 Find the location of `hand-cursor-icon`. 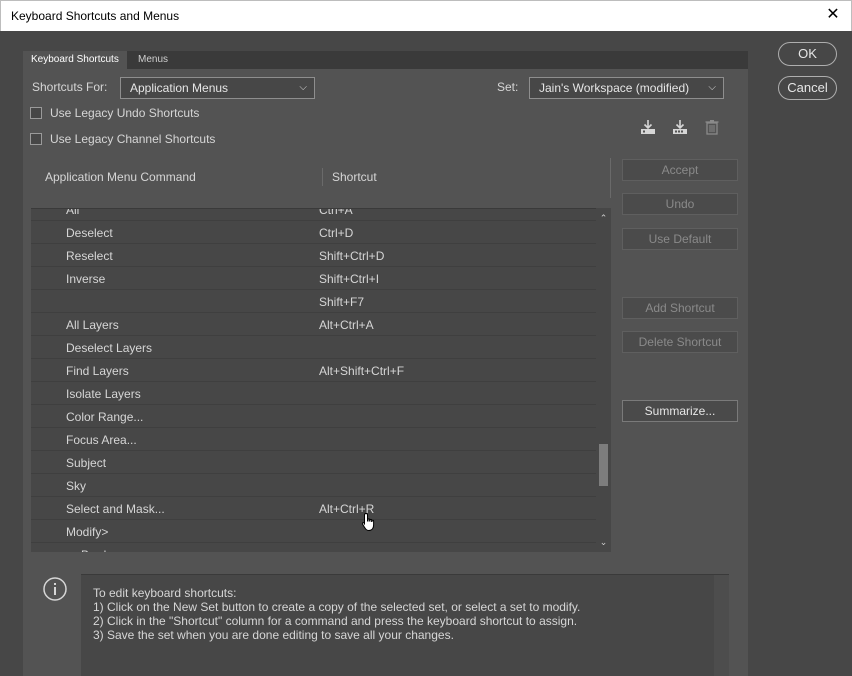

hand-cursor-icon is located at coordinates (369, 522).